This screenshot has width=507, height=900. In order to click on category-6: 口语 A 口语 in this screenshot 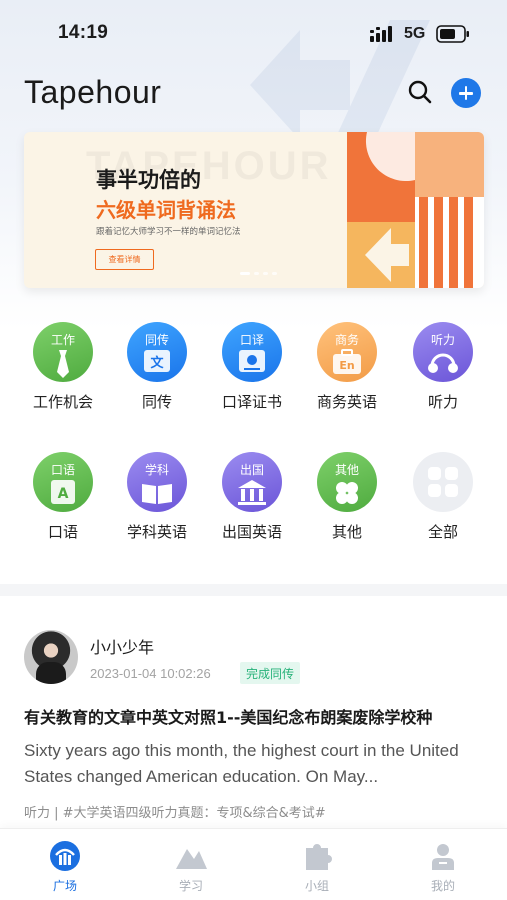, I will do `click(63, 497)`.